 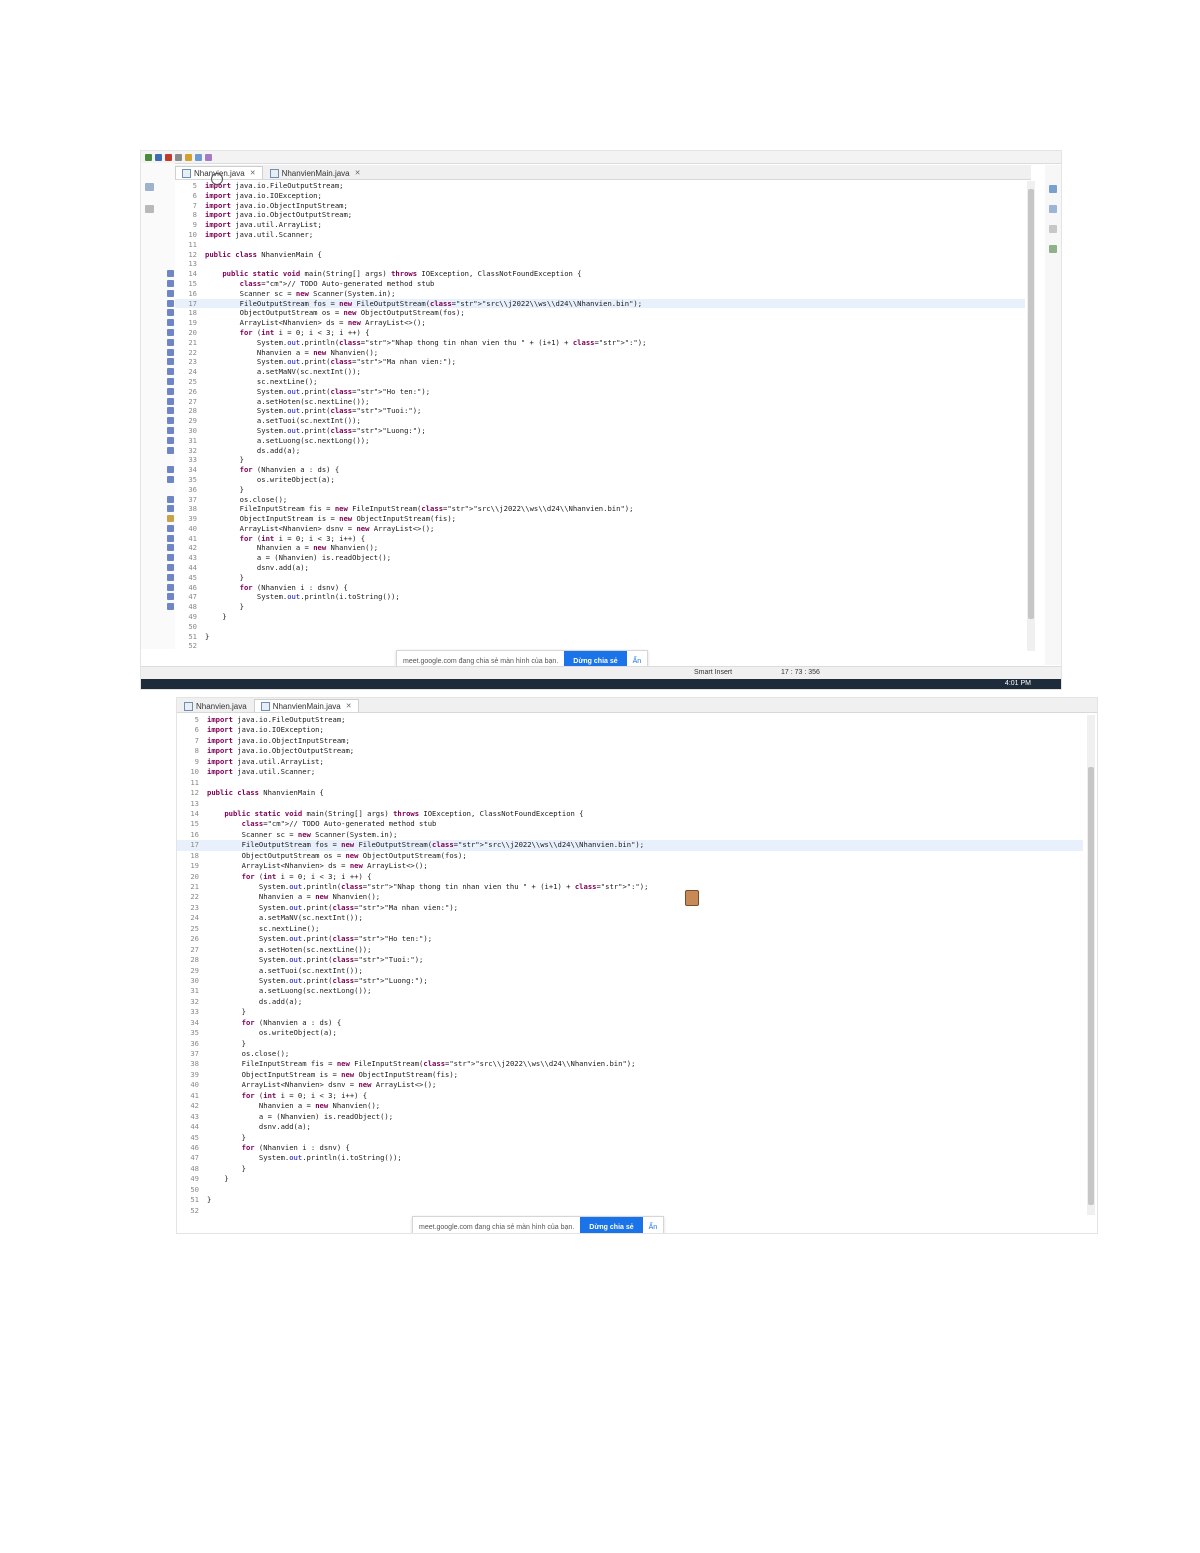 What do you see at coordinates (149, 187) in the screenshot?
I see `package-explorer-icon` at bounding box center [149, 187].